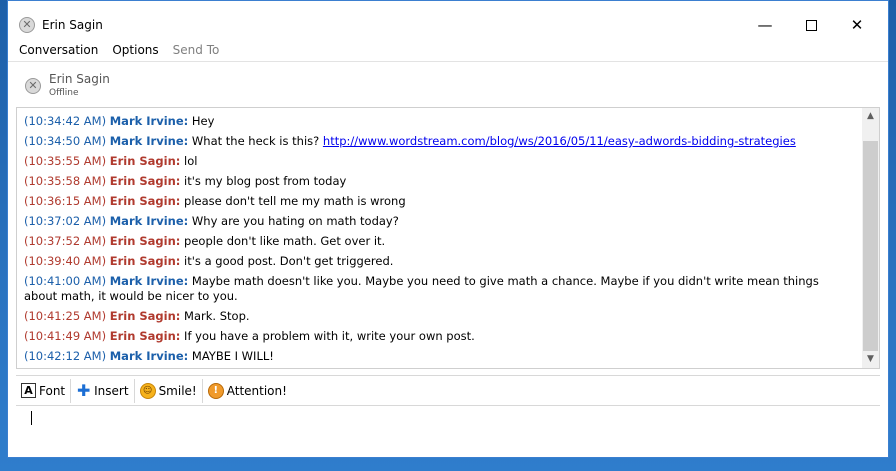 The height and width of the screenshot is (471, 896). What do you see at coordinates (177, 390) in the screenshot?
I see `smile-button-label: Smile!` at bounding box center [177, 390].